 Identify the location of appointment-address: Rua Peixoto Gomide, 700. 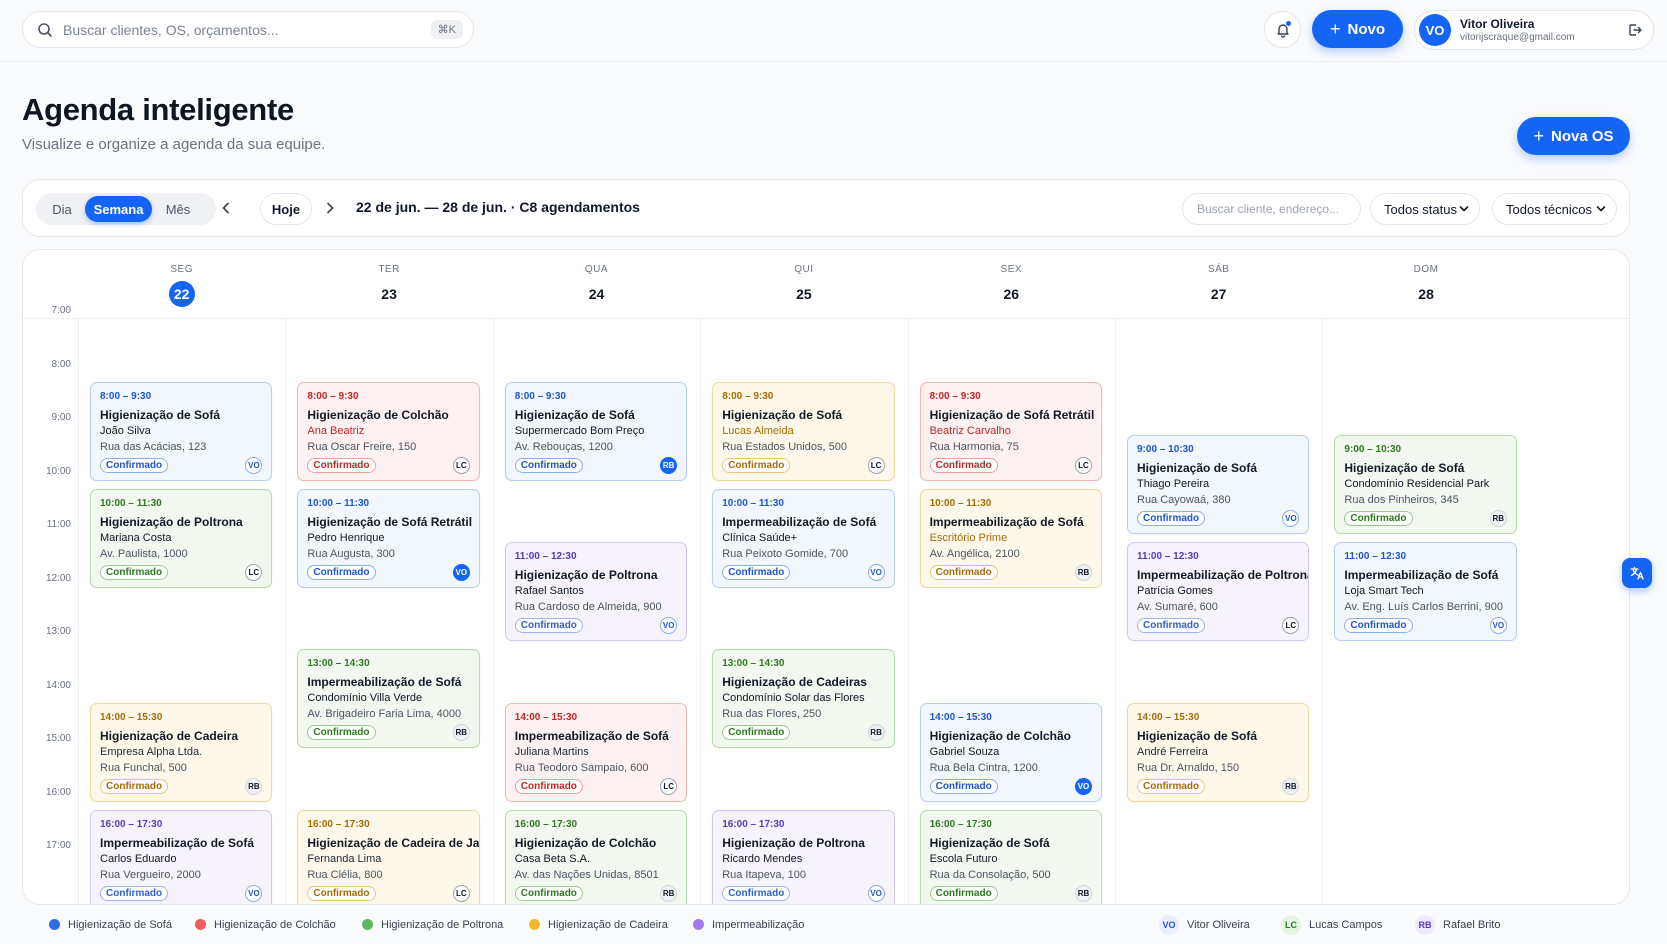
(785, 553).